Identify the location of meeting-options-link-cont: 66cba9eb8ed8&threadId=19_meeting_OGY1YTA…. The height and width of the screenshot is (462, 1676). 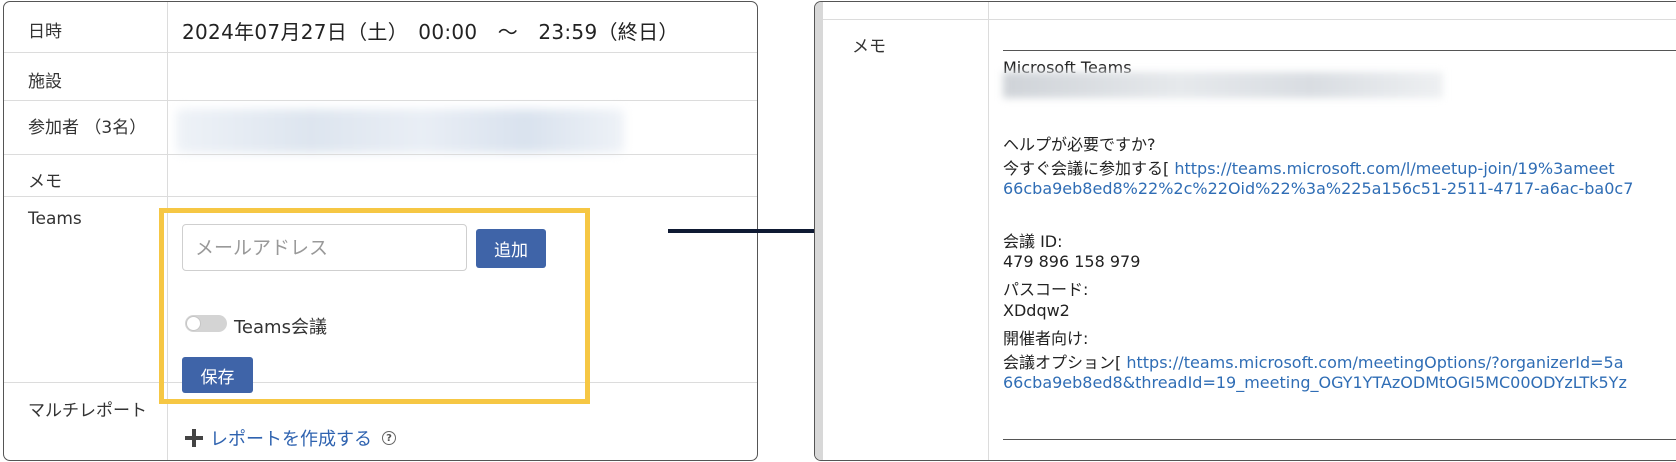
(1315, 382).